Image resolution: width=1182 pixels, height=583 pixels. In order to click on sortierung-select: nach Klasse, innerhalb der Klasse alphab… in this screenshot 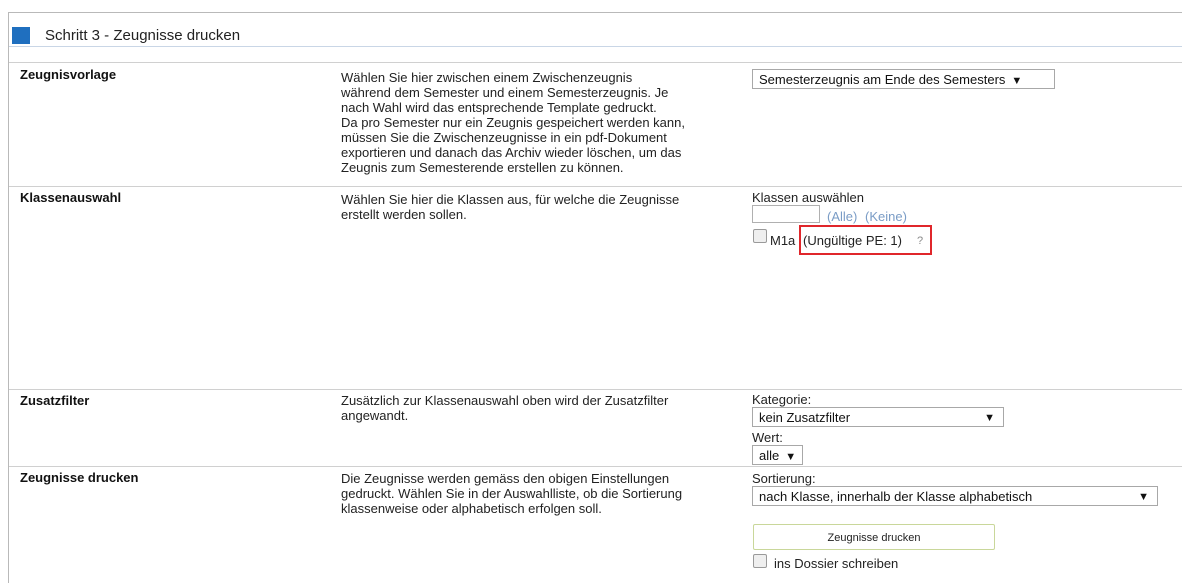, I will do `click(955, 496)`.